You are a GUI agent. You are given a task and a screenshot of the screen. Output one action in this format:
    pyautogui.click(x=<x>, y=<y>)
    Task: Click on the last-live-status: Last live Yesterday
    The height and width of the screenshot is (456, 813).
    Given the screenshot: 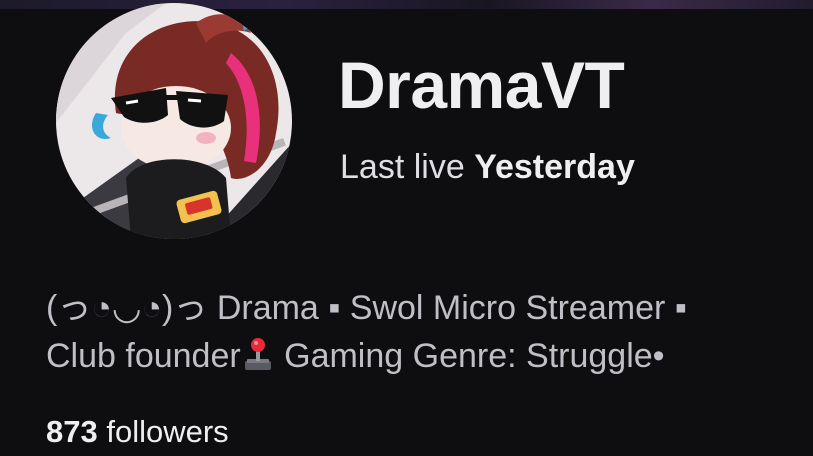 What is the action you would take?
    pyautogui.click(x=487, y=167)
    